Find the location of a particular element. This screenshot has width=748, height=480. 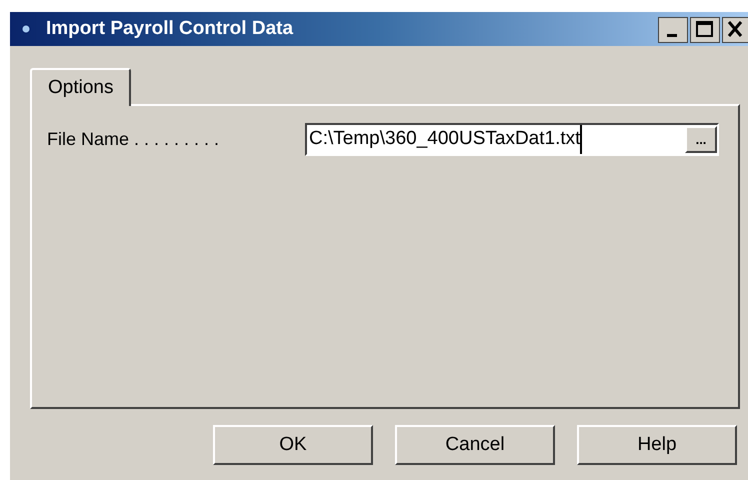

dialog-button: Cancel is located at coordinates (475, 445).